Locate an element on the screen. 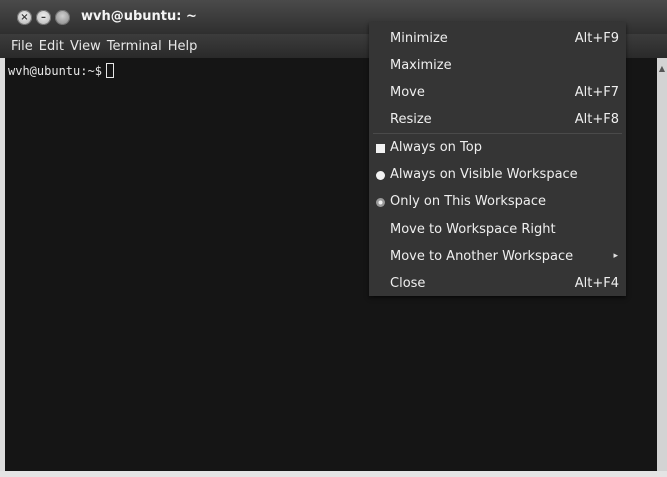  menu-view: View is located at coordinates (85, 46).